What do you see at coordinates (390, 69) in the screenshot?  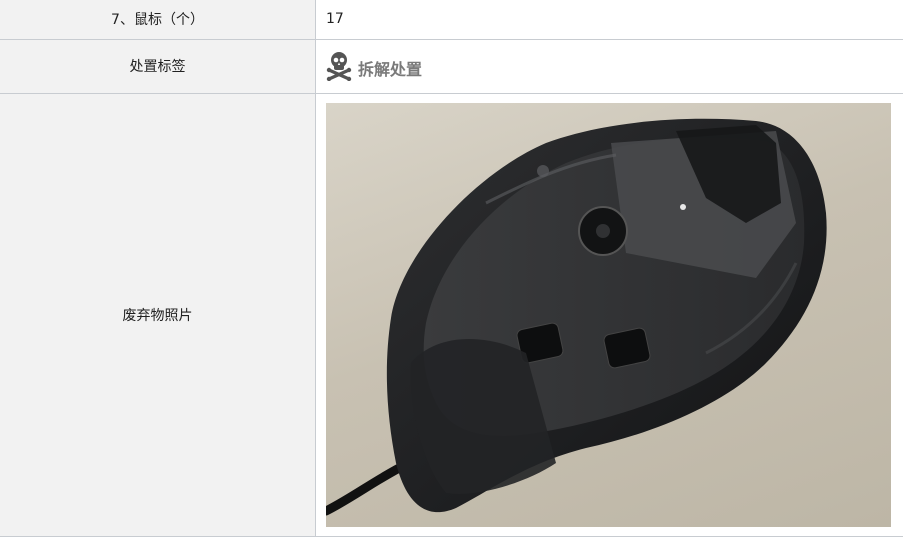 I see `disposal-tag-label: 拆解处置` at bounding box center [390, 69].